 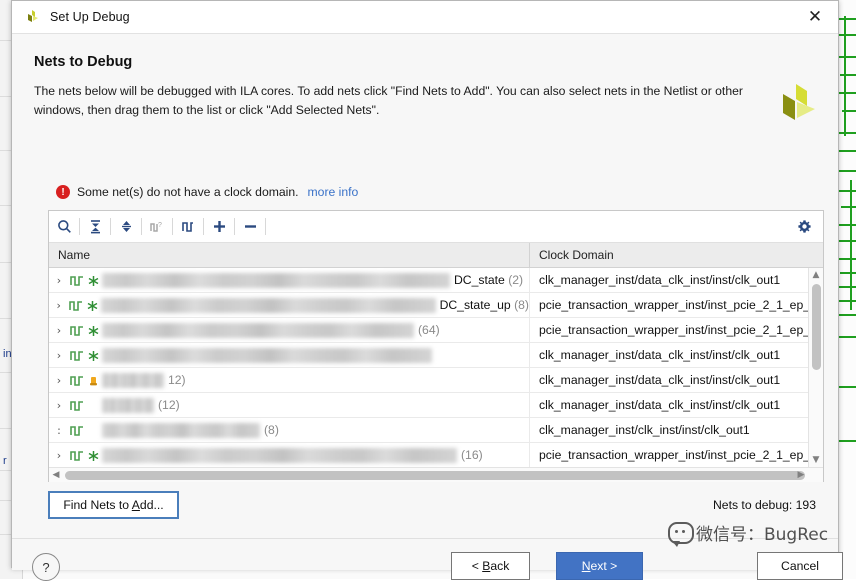 What do you see at coordinates (169, 405) in the screenshot?
I see `row-net-count: (12)` at bounding box center [169, 405].